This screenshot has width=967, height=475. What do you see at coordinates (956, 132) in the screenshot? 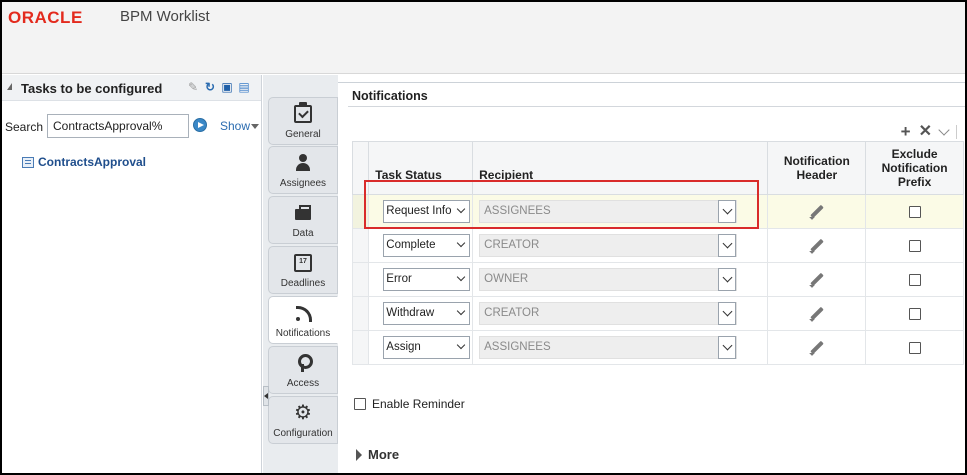
I see `toolbar-separator` at bounding box center [956, 132].